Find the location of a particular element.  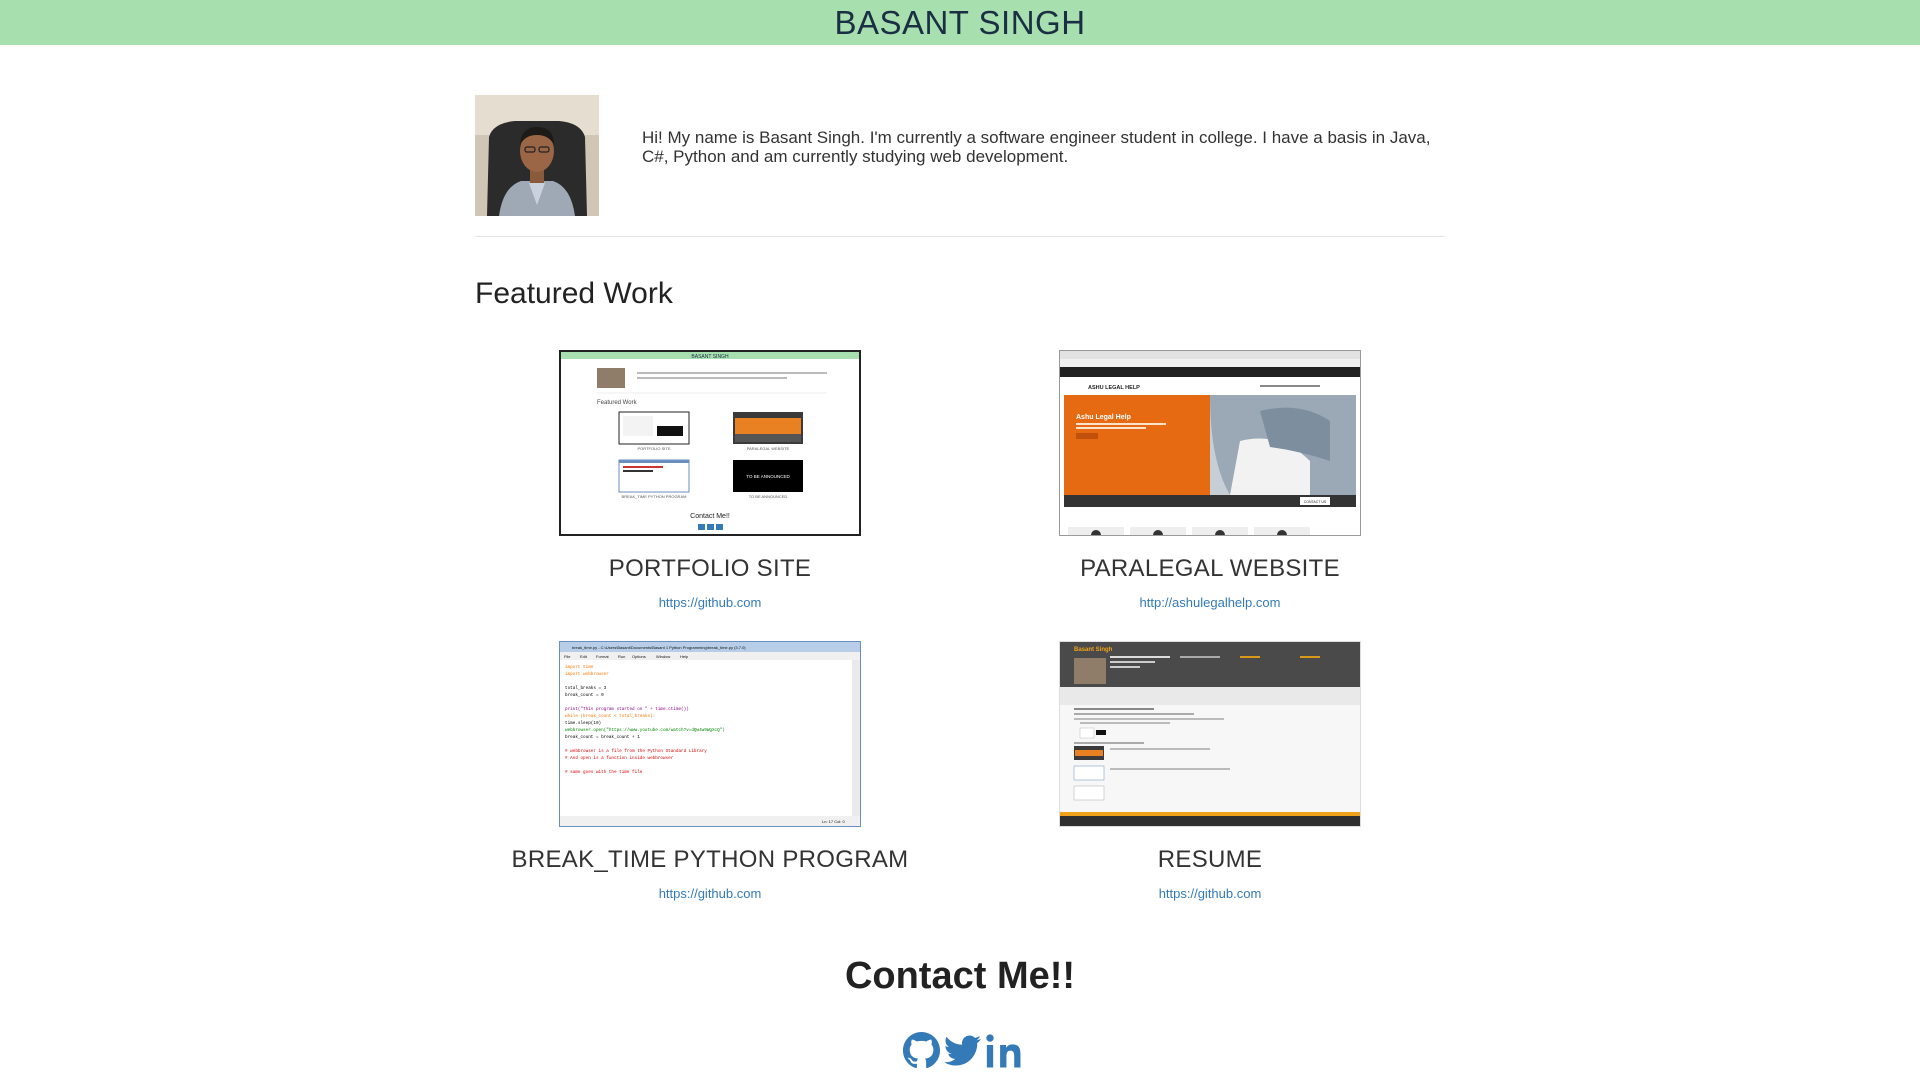

contact-title: Contact Me!! is located at coordinates (960, 976).